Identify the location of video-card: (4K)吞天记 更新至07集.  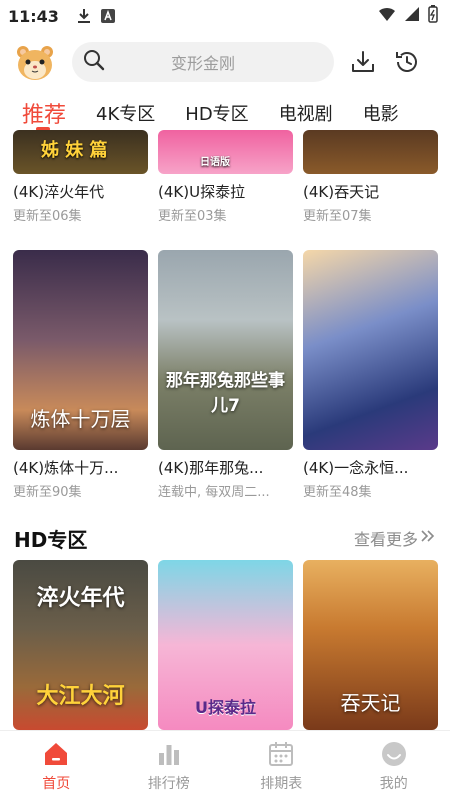
(370, 177).